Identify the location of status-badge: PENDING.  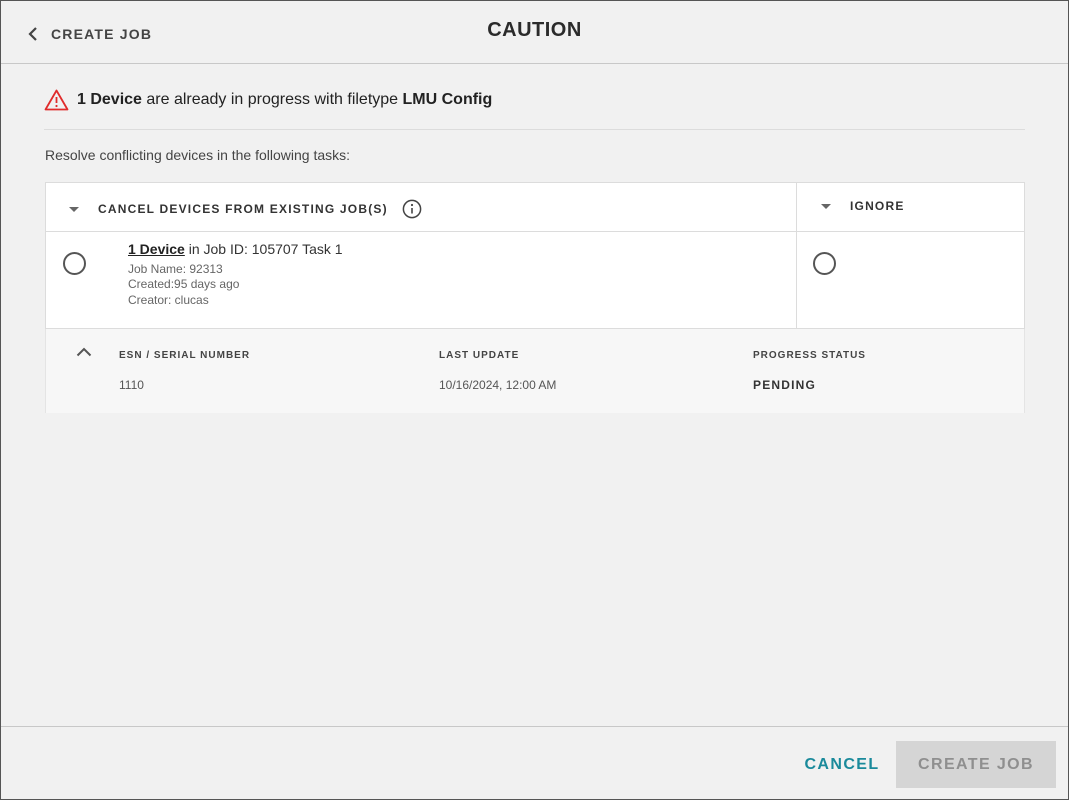
(785, 385).